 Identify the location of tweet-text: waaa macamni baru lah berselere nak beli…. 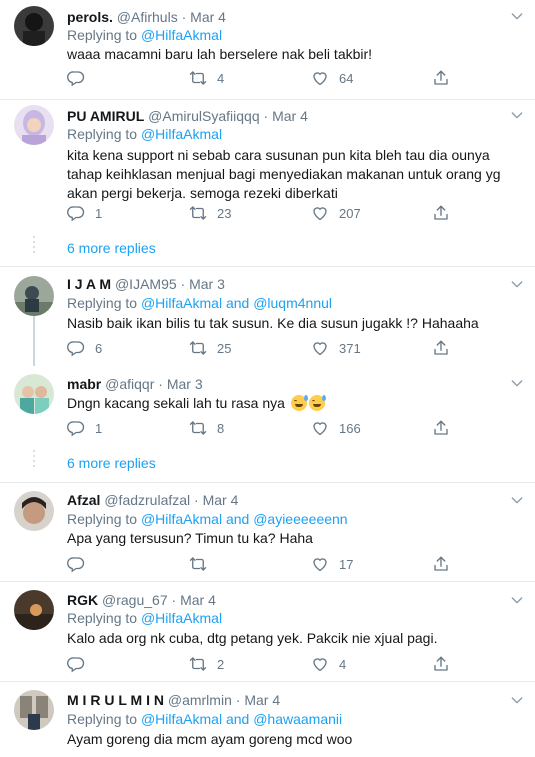
(220, 54).